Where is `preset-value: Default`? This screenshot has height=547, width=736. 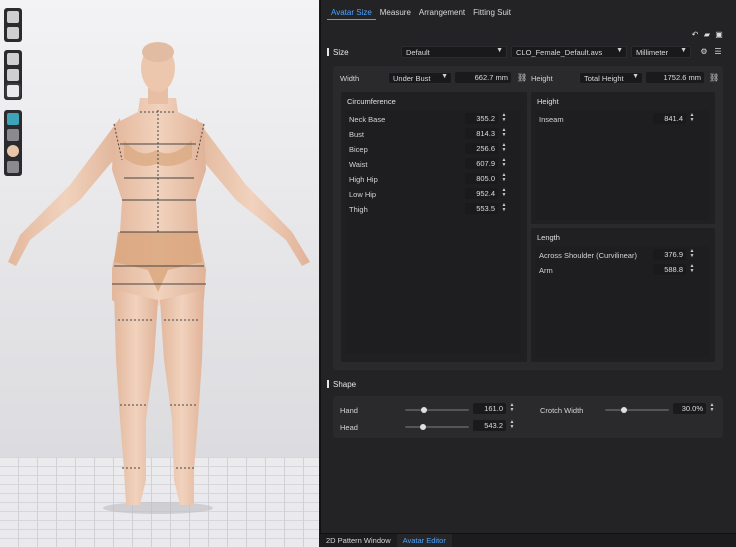 preset-value: Default is located at coordinates (418, 52).